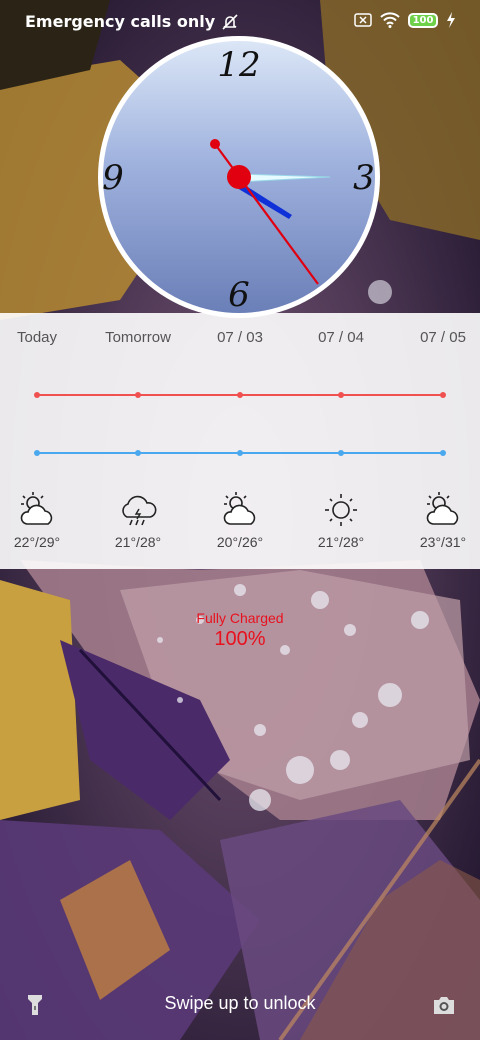 Image resolution: width=480 pixels, height=1040 pixels. What do you see at coordinates (240, 424) in the screenshot?
I see `temperature-trend-chart` at bounding box center [240, 424].